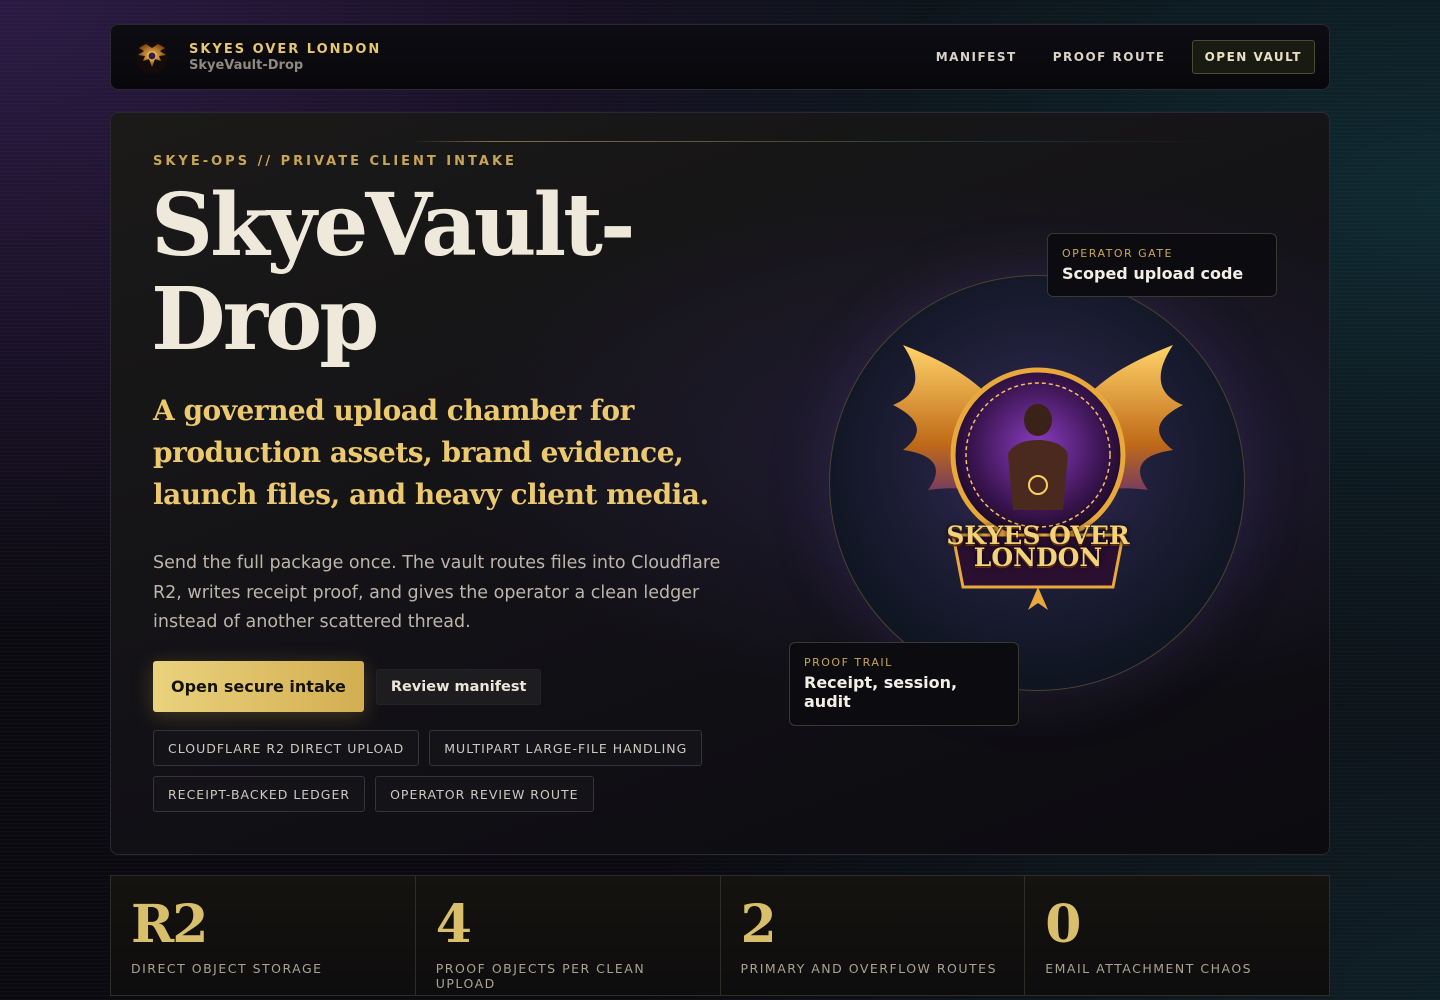  I want to click on feature-tag: RECEIPT-BACKED LEDGER, so click(259, 794).